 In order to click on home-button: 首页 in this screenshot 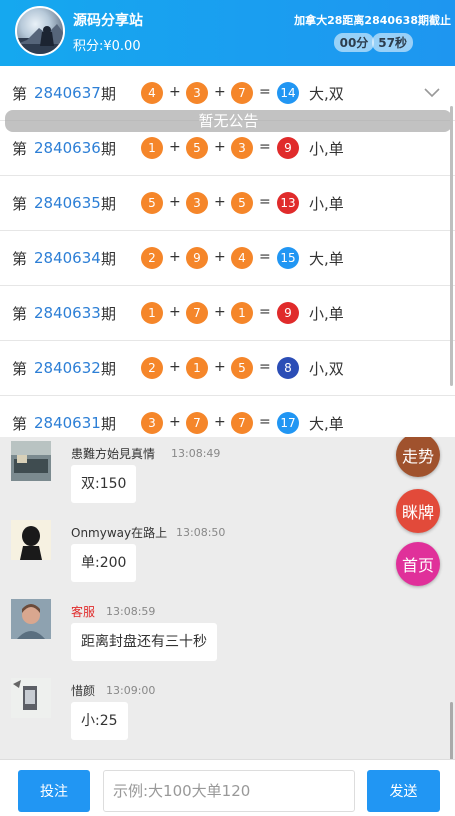, I will do `click(418, 564)`.